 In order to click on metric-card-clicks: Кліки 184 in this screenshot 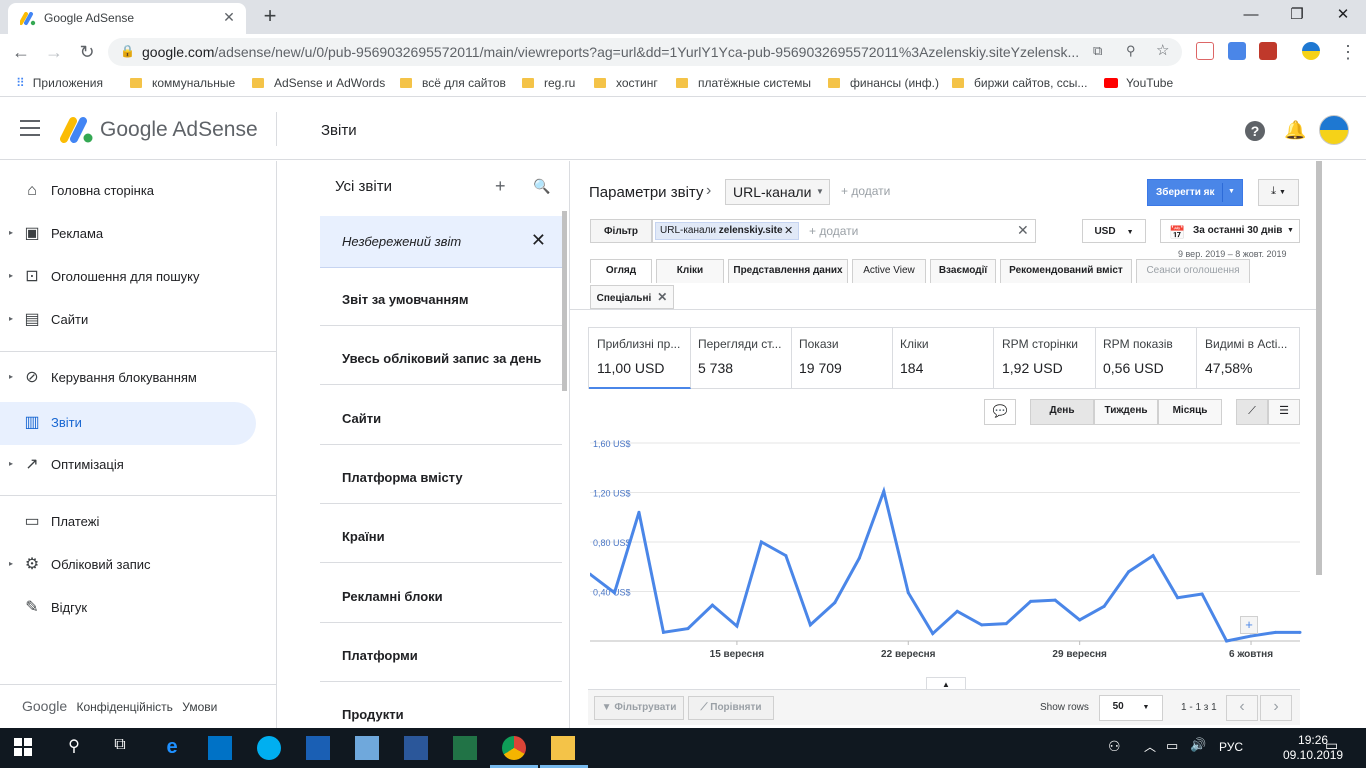, I will do `click(943, 358)`.